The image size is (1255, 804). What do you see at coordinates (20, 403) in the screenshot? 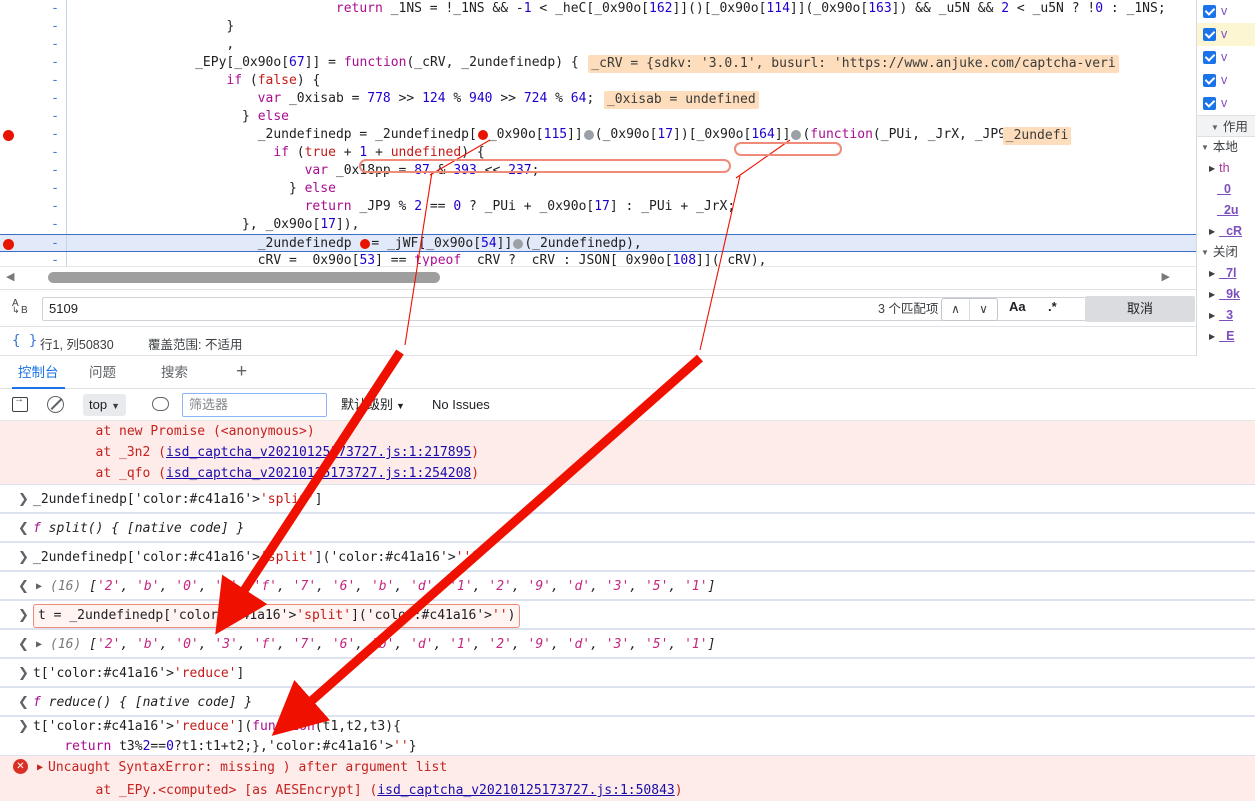
I see `drawer-toggle-icon` at bounding box center [20, 403].